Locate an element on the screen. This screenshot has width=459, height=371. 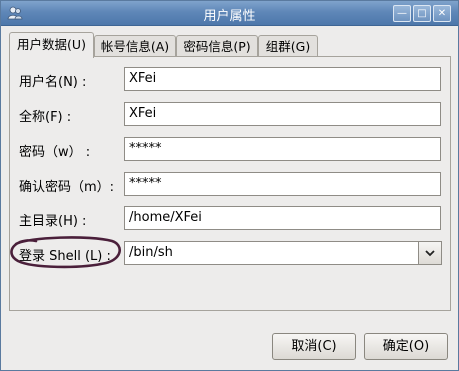
window-title: 用户属性 is located at coordinates (229, 16).